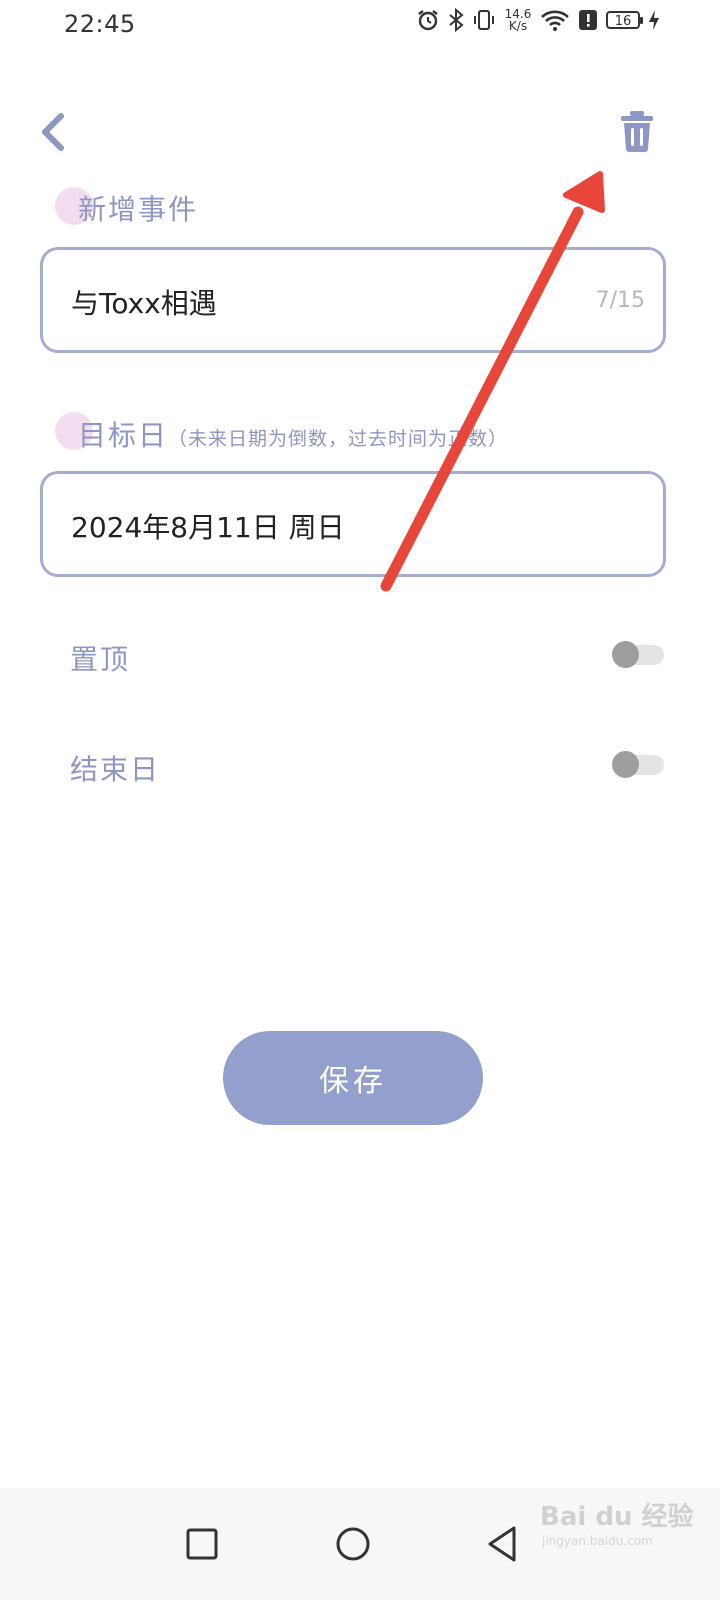 The width and height of the screenshot is (720, 1600). Describe the element at coordinates (620, 300) in the screenshot. I see `char-counter: 7/15` at that location.